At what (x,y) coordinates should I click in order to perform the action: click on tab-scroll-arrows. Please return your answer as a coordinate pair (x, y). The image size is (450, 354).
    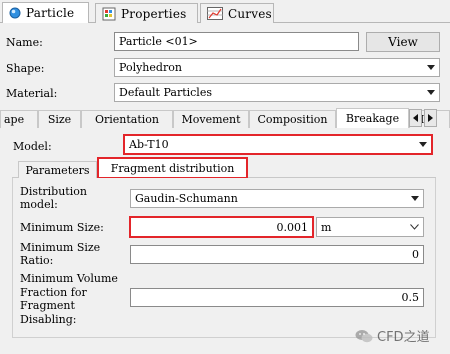
    Looking at the image, I should click on (423, 118).